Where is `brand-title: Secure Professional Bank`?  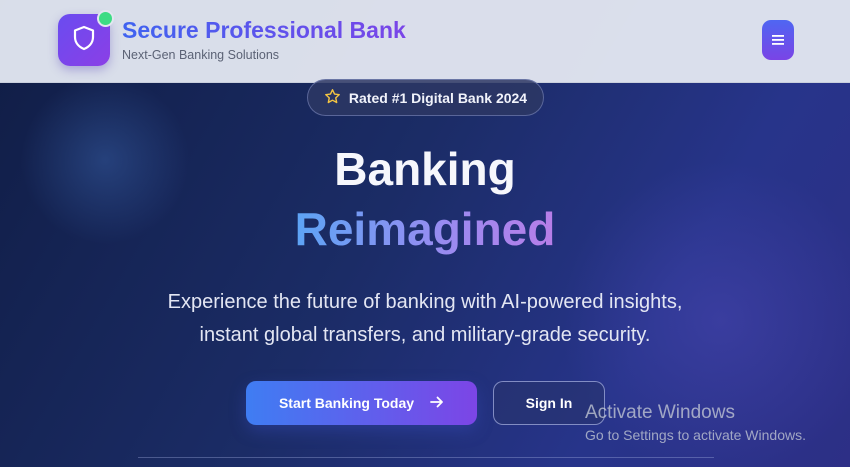
brand-title: Secure Professional Bank is located at coordinates (264, 30).